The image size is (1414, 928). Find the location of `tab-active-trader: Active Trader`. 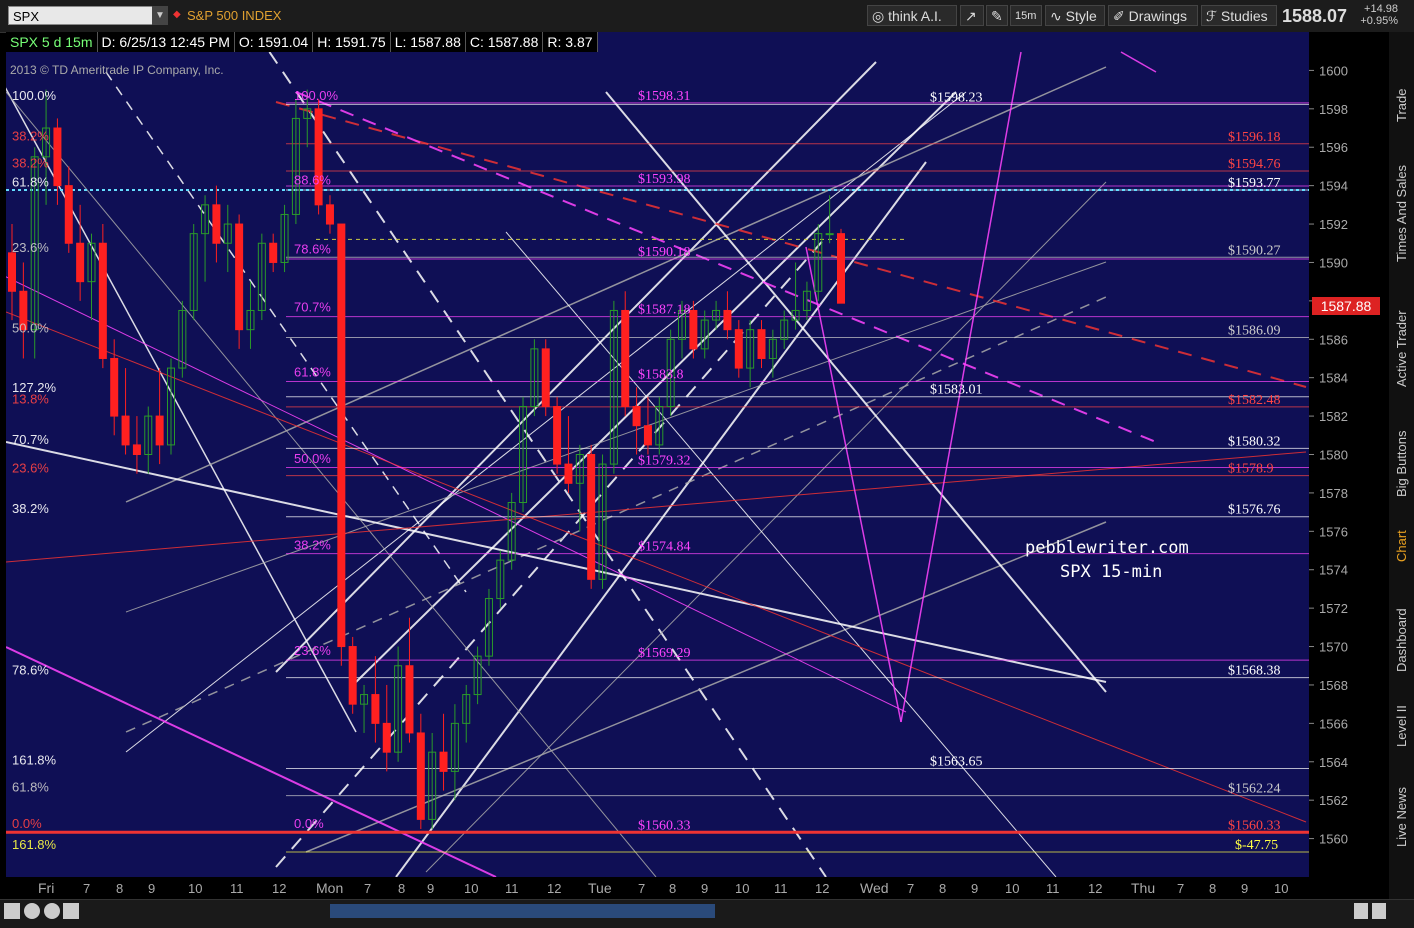

tab-active-trader: Active Trader is located at coordinates (1401, 334).